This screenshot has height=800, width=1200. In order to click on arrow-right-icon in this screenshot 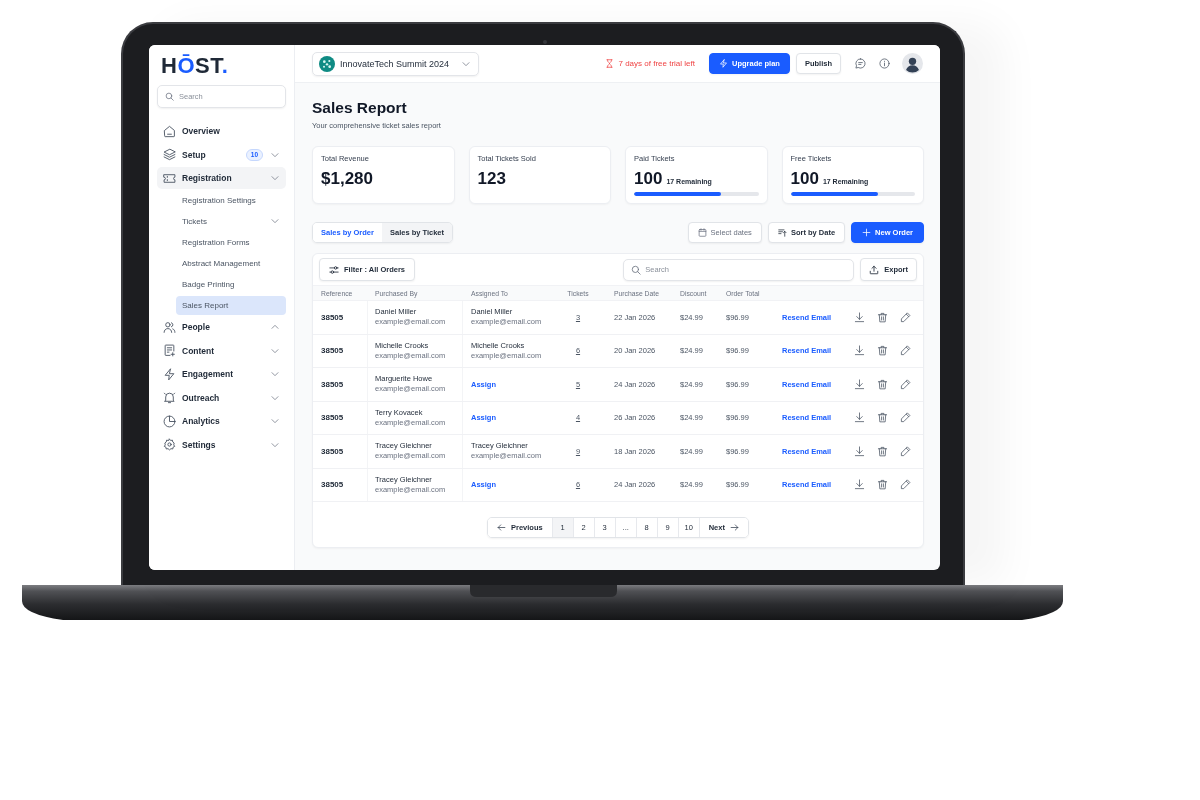, I will do `click(734, 527)`.